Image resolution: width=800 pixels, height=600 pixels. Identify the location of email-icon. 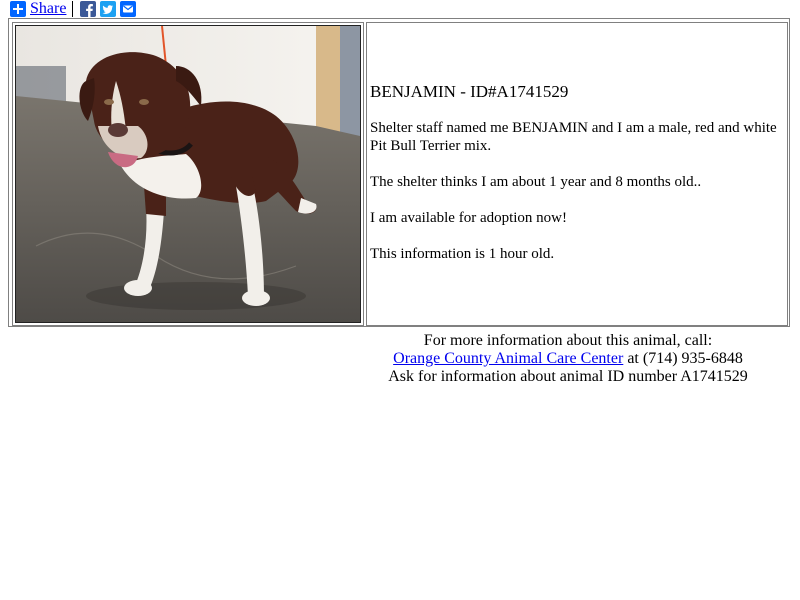
(128, 9).